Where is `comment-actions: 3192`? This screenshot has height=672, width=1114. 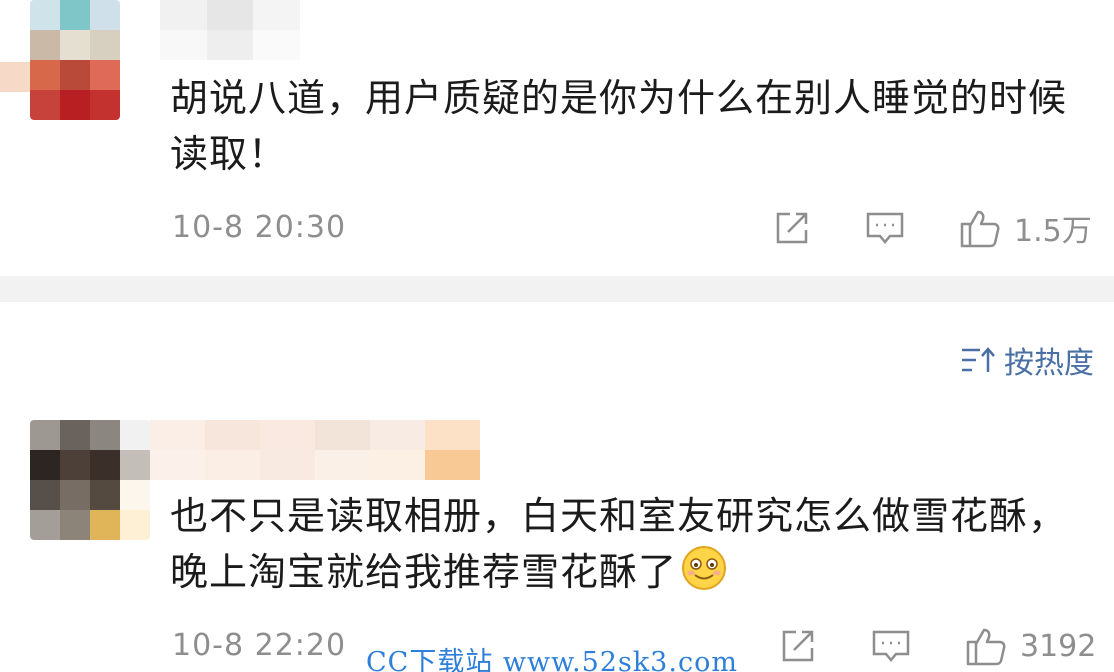 comment-actions: 3192 is located at coordinates (937, 646).